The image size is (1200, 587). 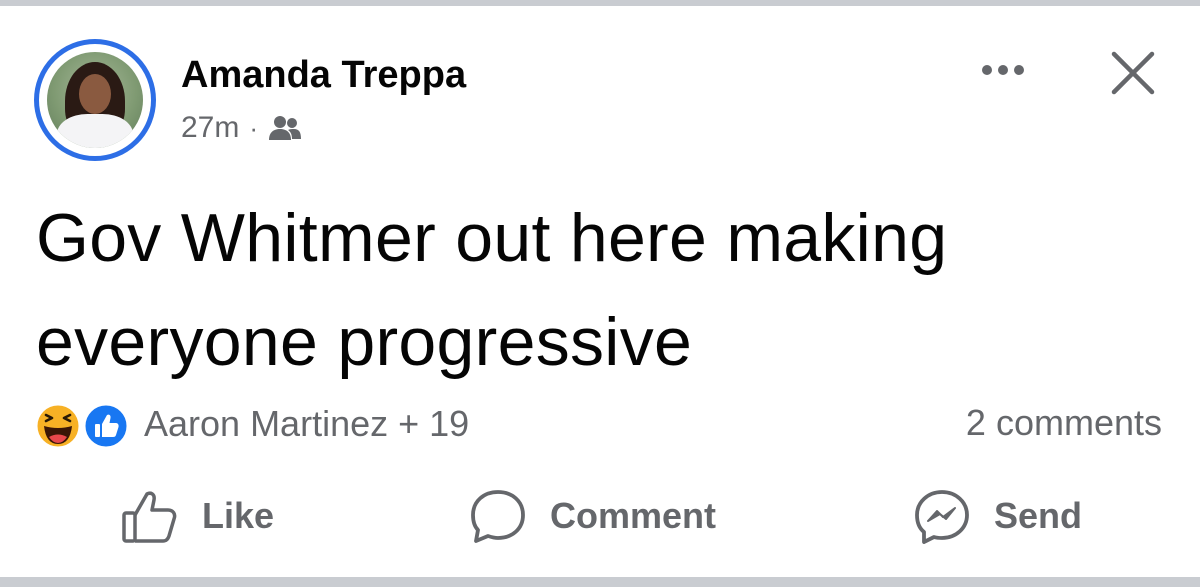 I want to click on post-time: 27m, so click(x=210, y=128).